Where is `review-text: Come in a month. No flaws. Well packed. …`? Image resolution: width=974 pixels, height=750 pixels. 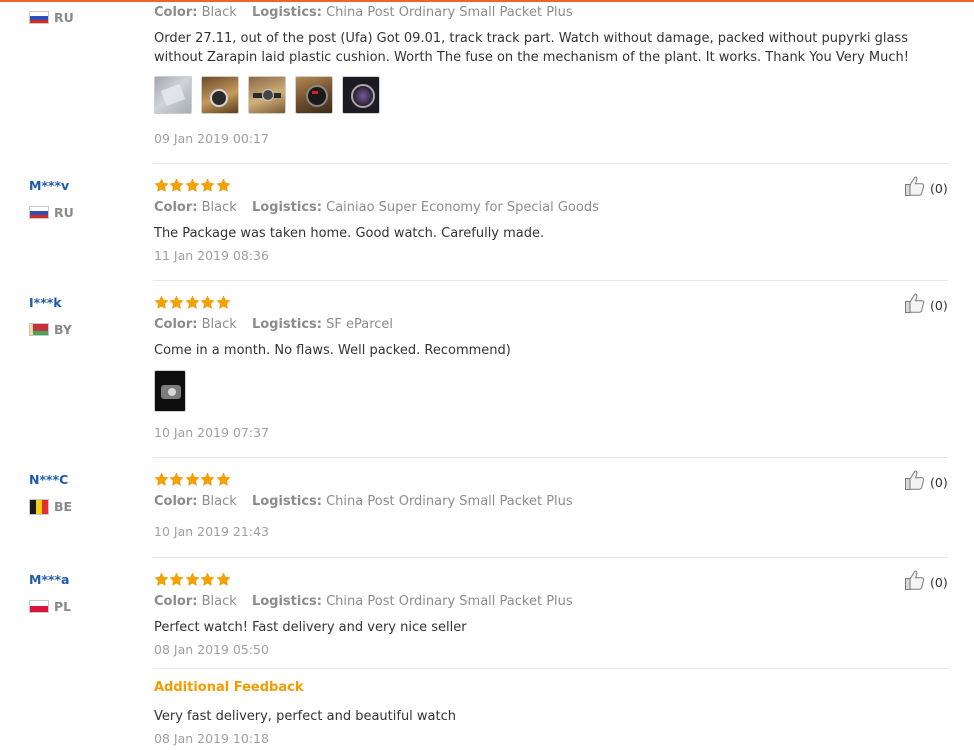 review-text: Come in a month. No flaws. Well packed. … is located at coordinates (332, 350).